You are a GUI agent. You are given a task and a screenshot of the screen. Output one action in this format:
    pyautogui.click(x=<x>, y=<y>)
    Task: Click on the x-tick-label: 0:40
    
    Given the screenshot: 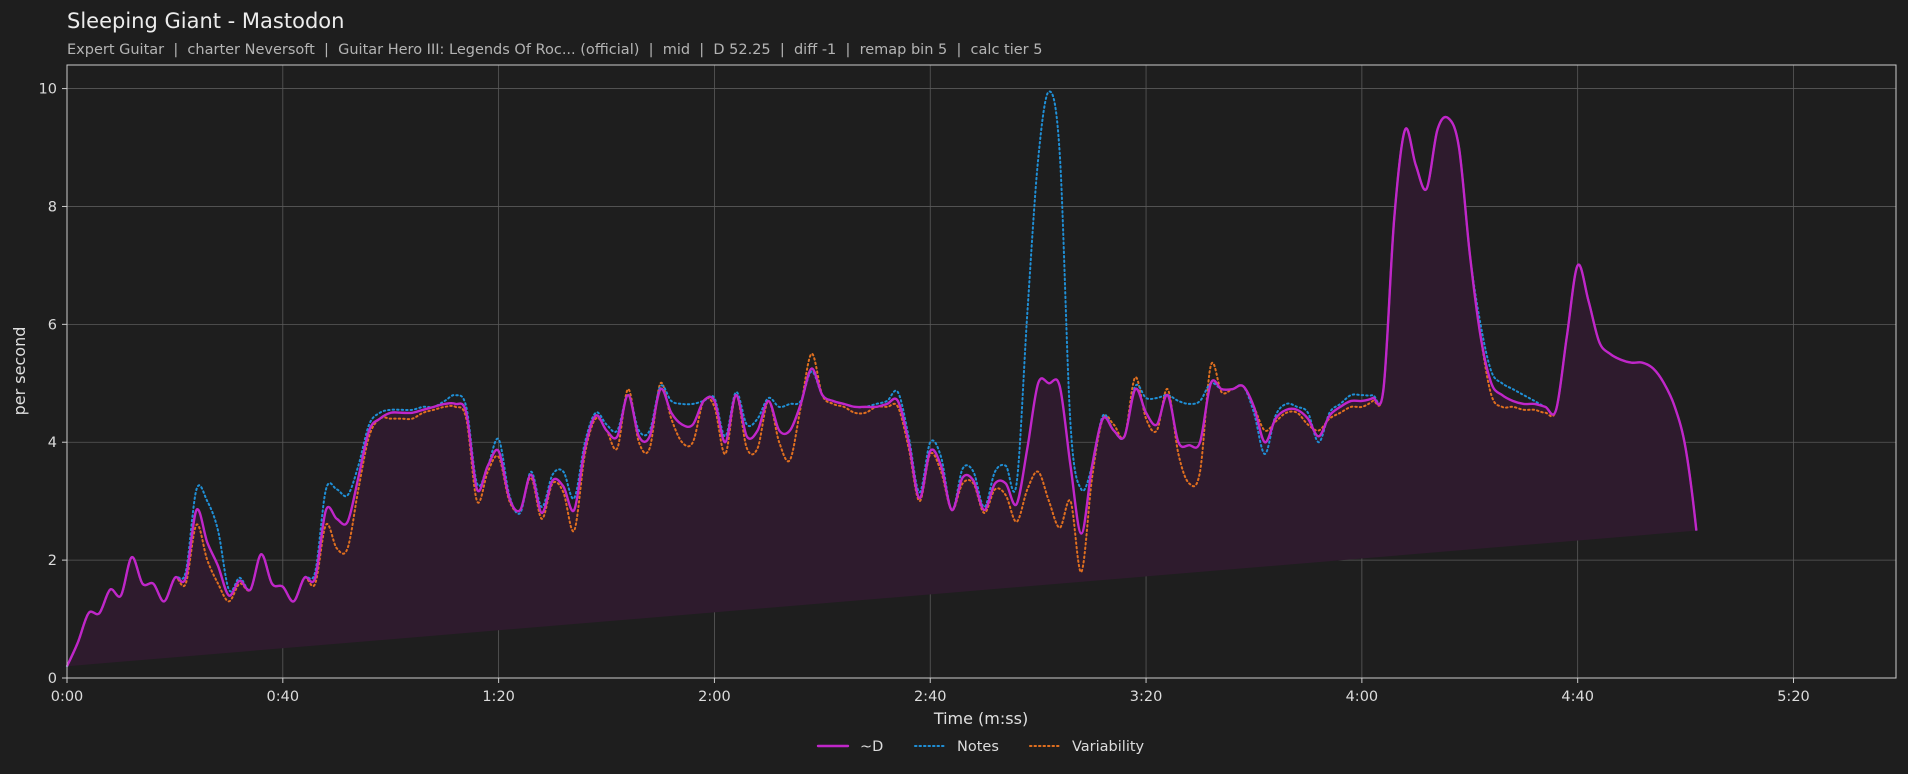 What is the action you would take?
    pyautogui.click(x=283, y=697)
    